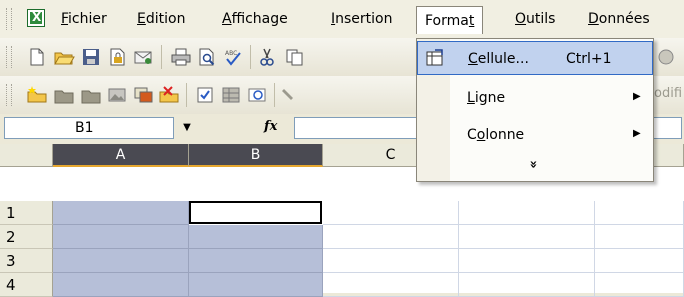 The height and width of the screenshot is (297, 684). I want to click on menu-outils: Outils, so click(535, 19).